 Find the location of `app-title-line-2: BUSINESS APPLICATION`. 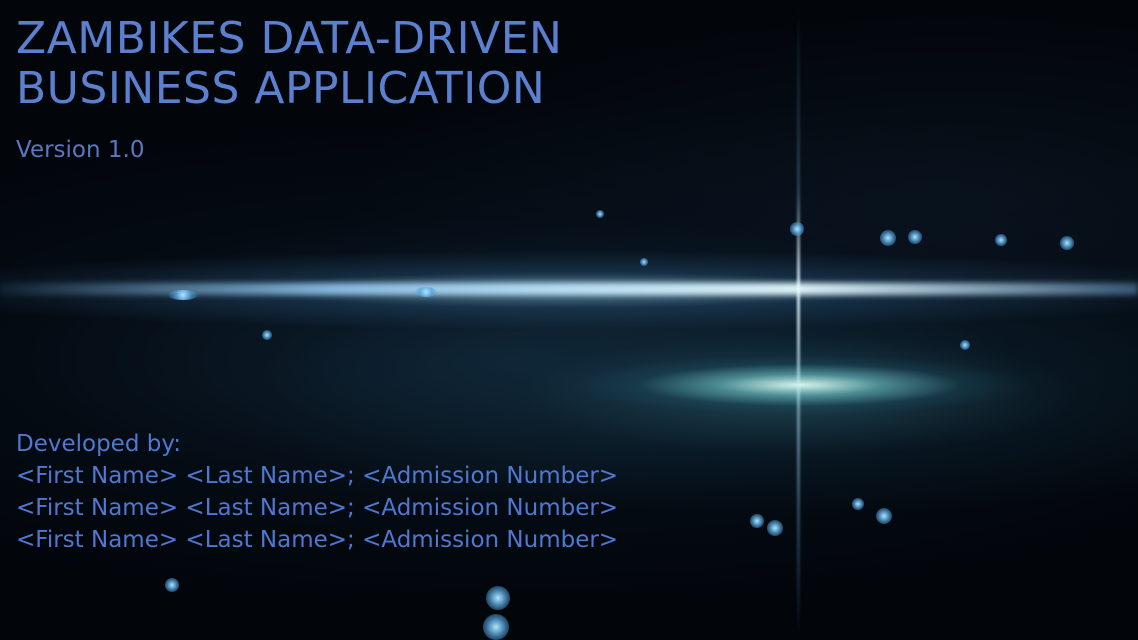

app-title-line-2: BUSINESS APPLICATION is located at coordinates (281, 88).